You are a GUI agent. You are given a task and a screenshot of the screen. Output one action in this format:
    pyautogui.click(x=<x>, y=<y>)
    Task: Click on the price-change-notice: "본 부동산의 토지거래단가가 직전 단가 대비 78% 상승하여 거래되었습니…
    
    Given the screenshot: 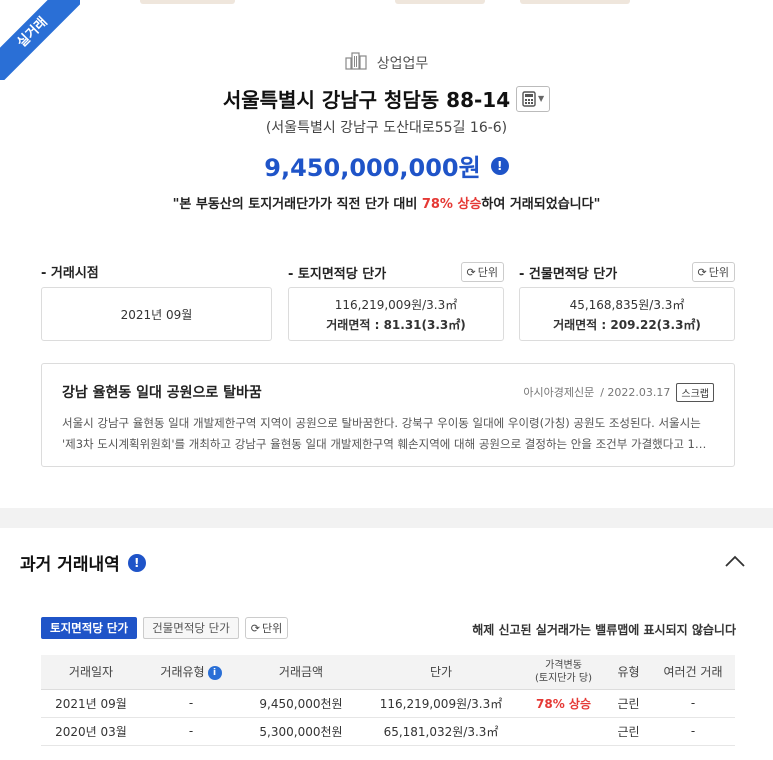 What is the action you would take?
    pyautogui.click(x=386, y=202)
    